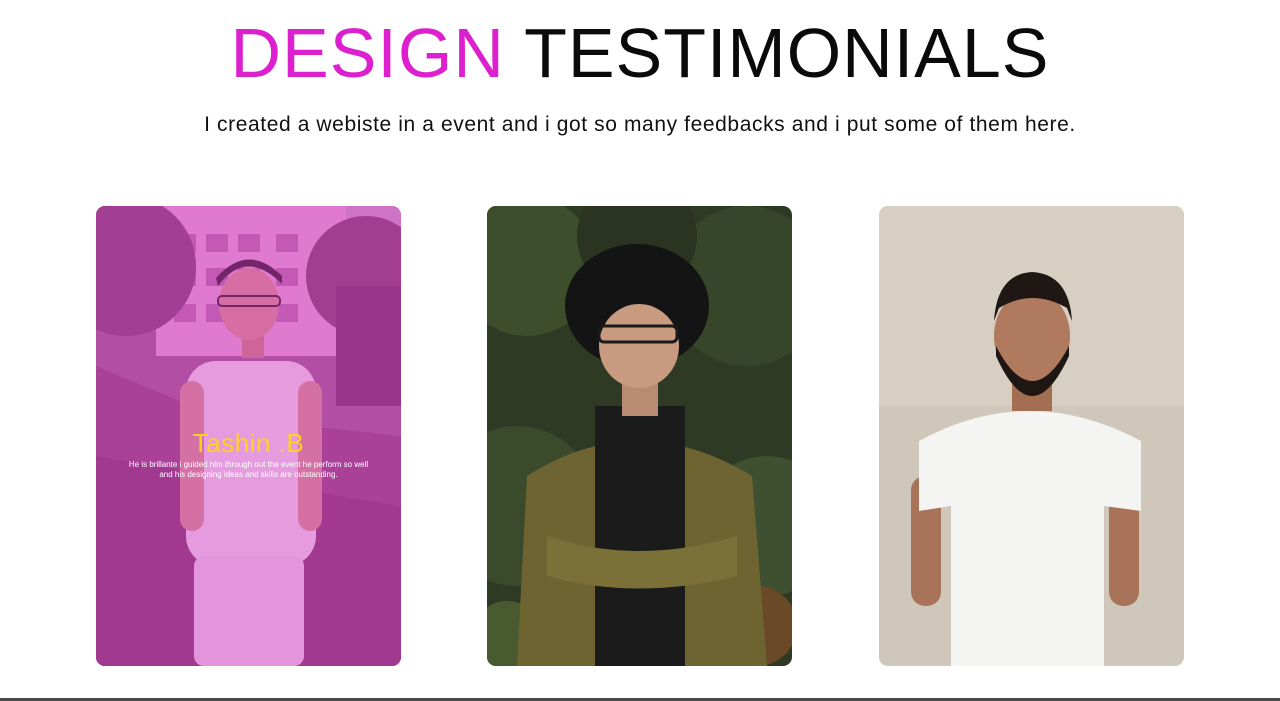  I want to click on page-title-rest: TESTIMONIALS, so click(787, 53).